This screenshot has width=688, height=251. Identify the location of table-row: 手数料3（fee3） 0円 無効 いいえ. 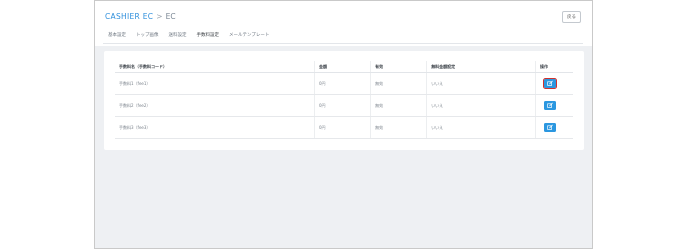
(344, 127).